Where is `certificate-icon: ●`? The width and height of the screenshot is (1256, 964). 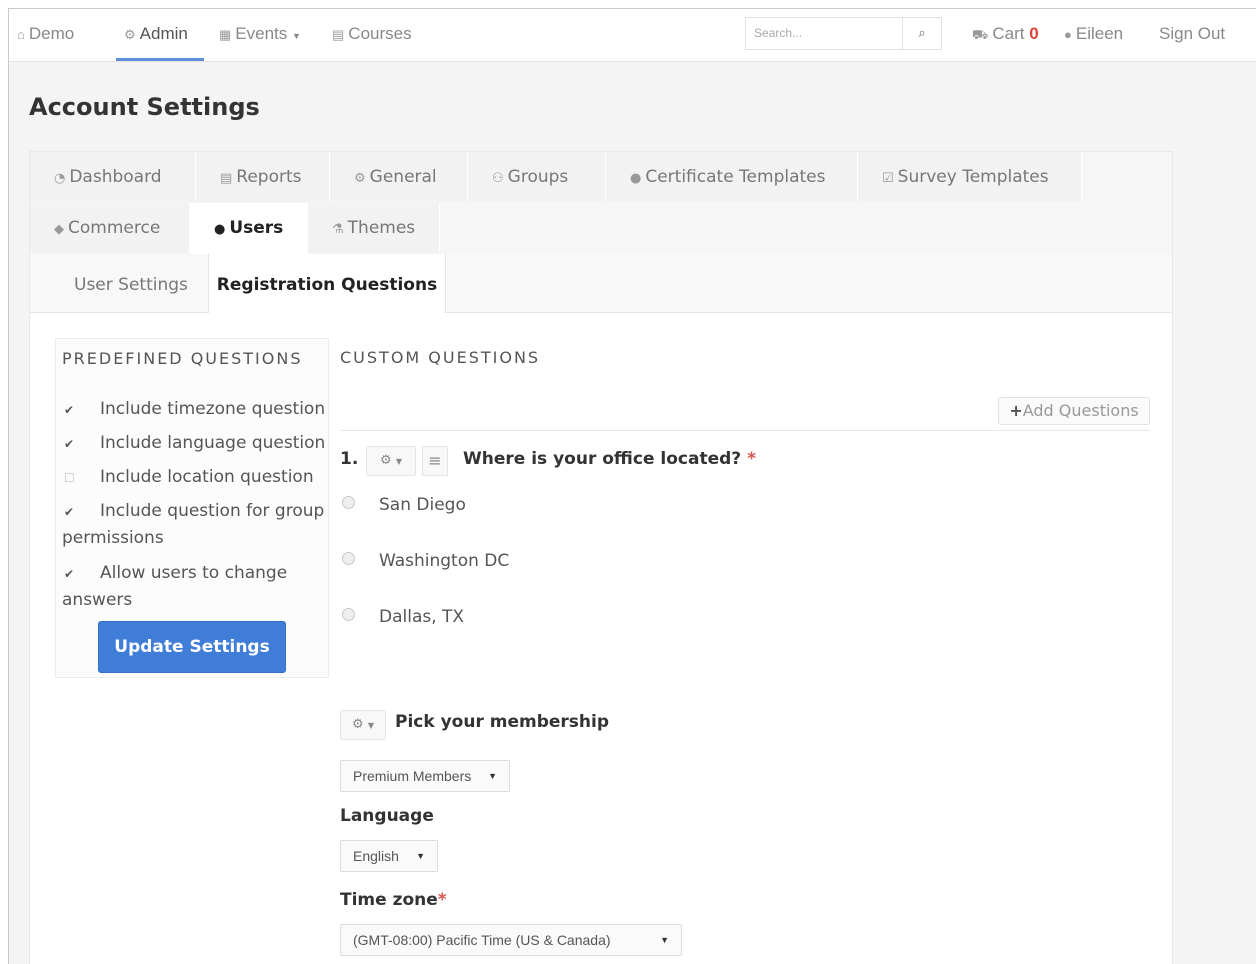
certificate-icon: ● is located at coordinates (636, 178).